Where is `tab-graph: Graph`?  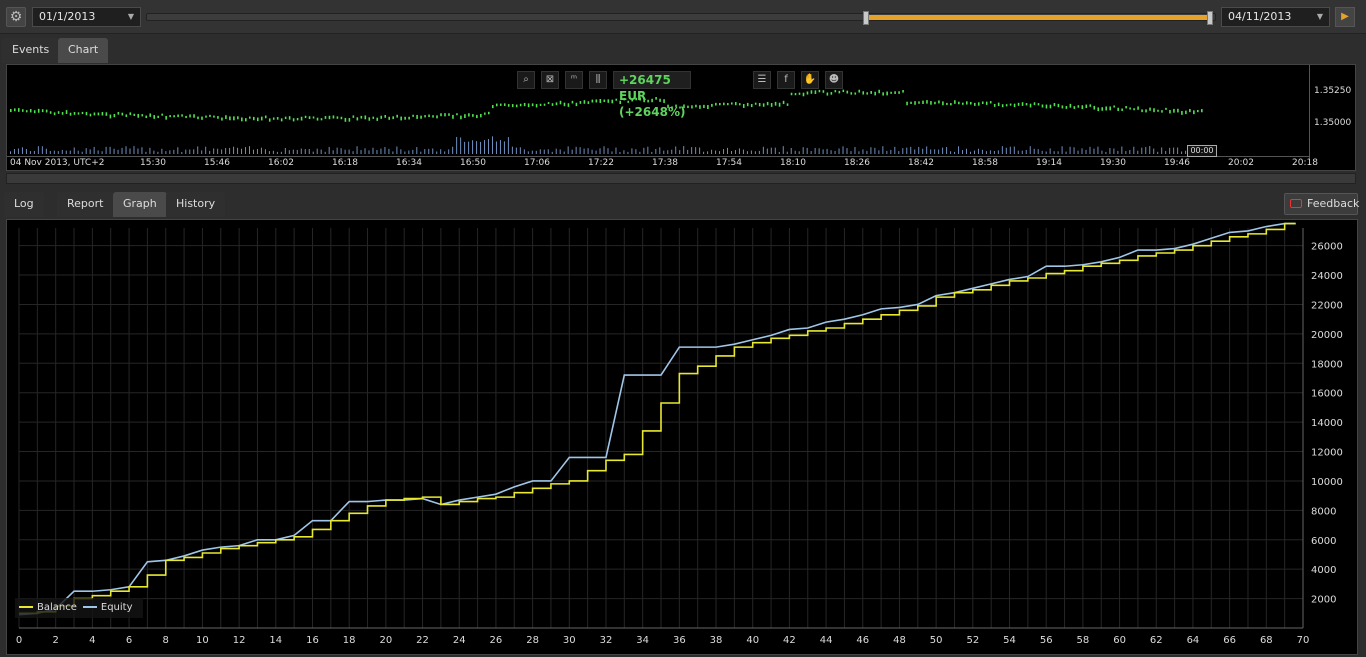
tab-graph: Graph is located at coordinates (140, 204).